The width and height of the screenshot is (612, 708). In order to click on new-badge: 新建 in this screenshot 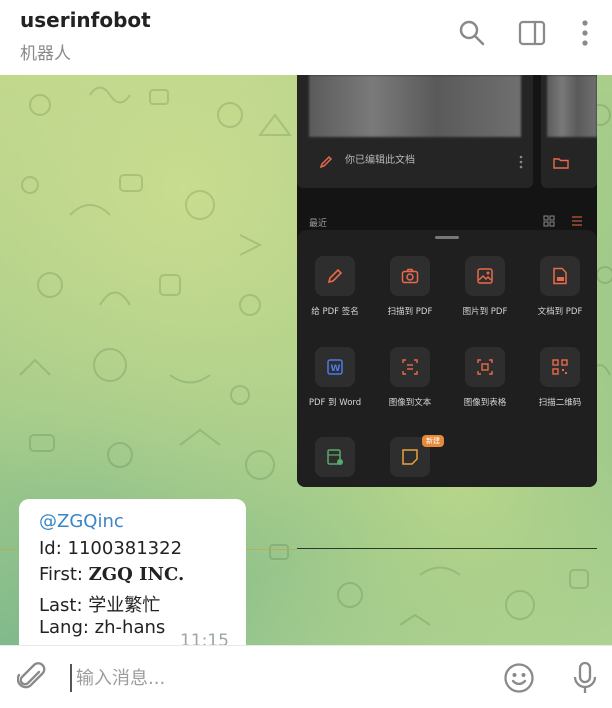, I will do `click(433, 441)`.